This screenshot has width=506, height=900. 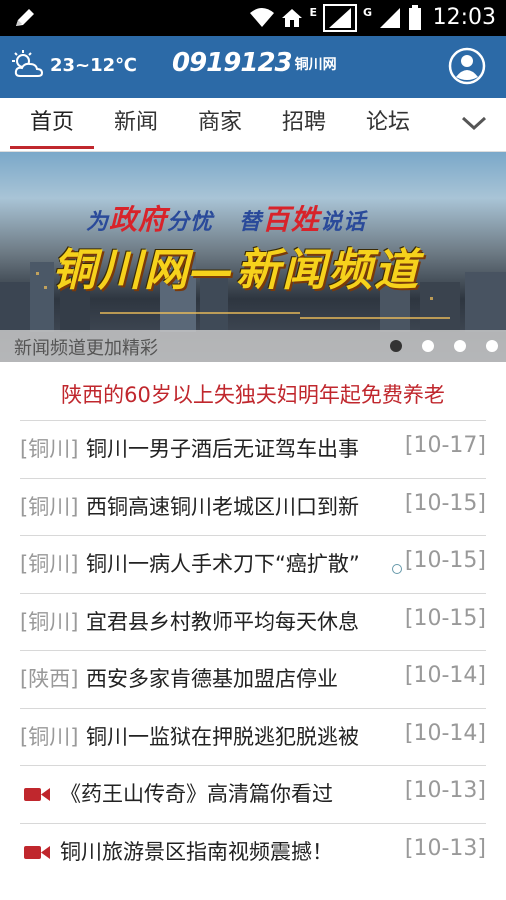 I want to click on news-item: [铜川] 铜川一男子酒后无证驾车出事 [10-17], so click(x=253, y=449).